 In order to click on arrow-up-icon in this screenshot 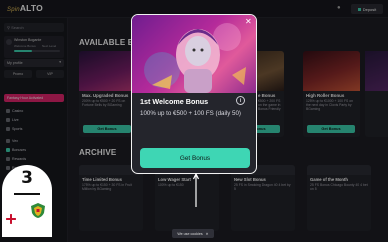, I will do `click(196, 190)`.